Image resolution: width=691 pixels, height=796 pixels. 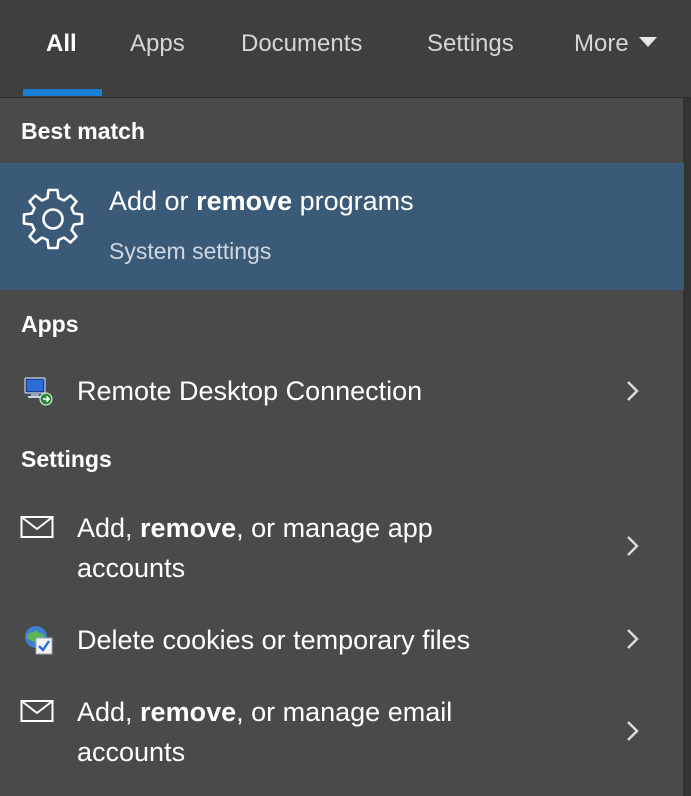 What do you see at coordinates (61, 44) in the screenshot?
I see `tab-all: All` at bounding box center [61, 44].